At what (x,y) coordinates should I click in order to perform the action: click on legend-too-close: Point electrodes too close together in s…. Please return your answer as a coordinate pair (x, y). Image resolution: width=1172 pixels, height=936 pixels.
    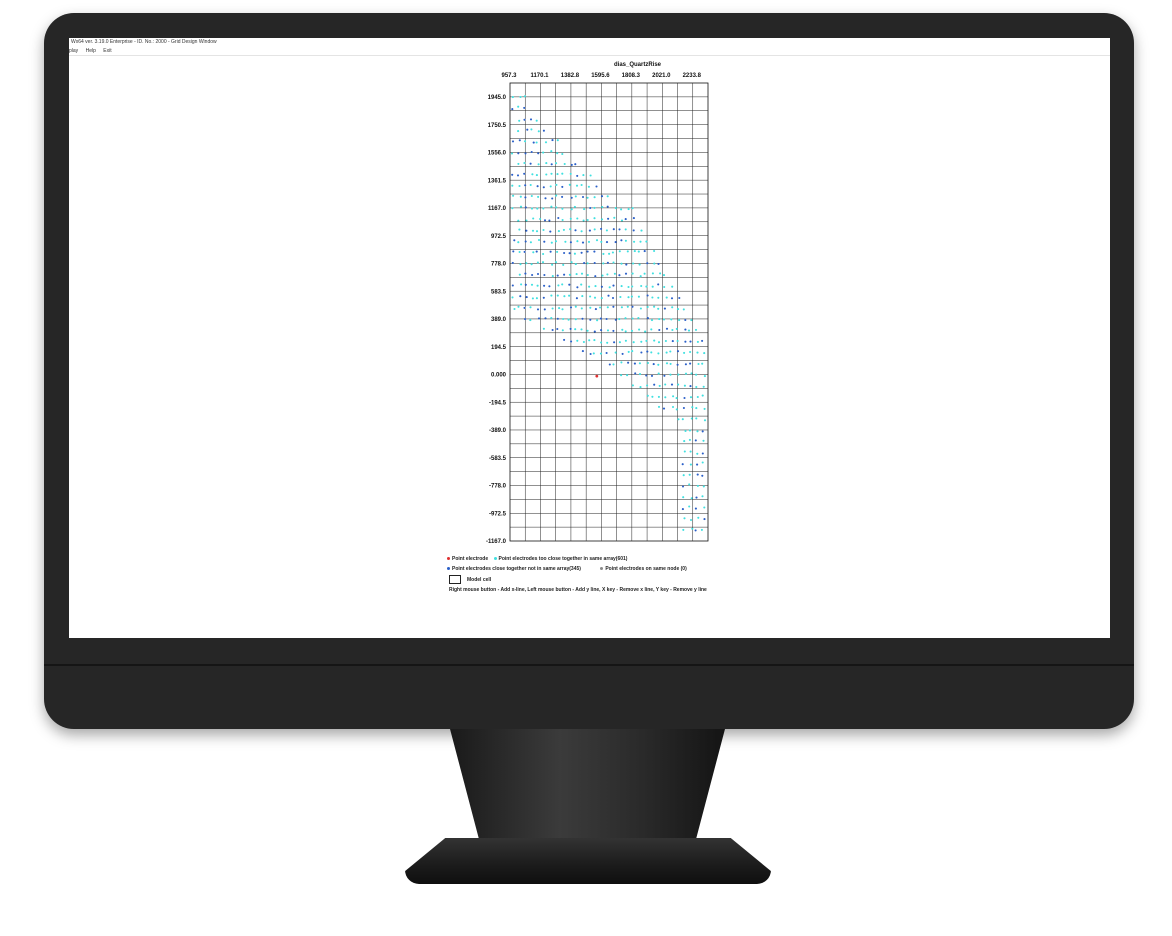
    Looking at the image, I should click on (563, 559).